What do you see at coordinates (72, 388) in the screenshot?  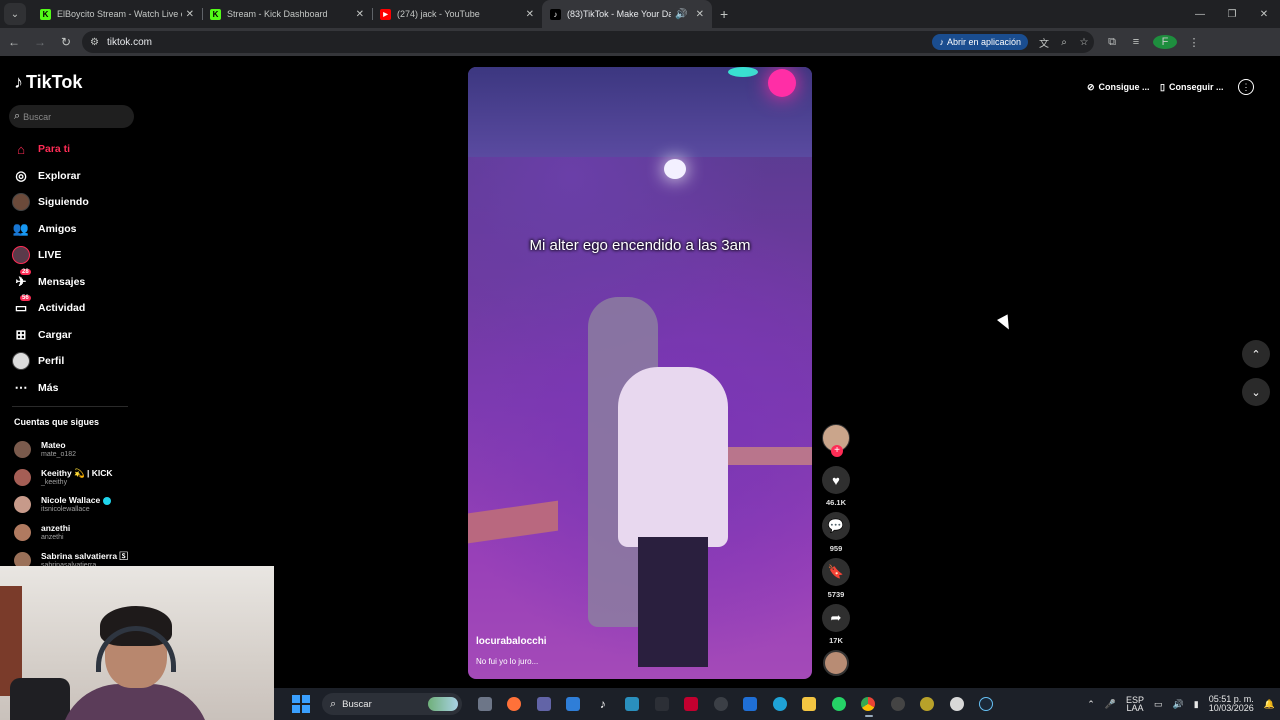 I see `sidebar-item-mas: ⋯ Más` at bounding box center [72, 388].